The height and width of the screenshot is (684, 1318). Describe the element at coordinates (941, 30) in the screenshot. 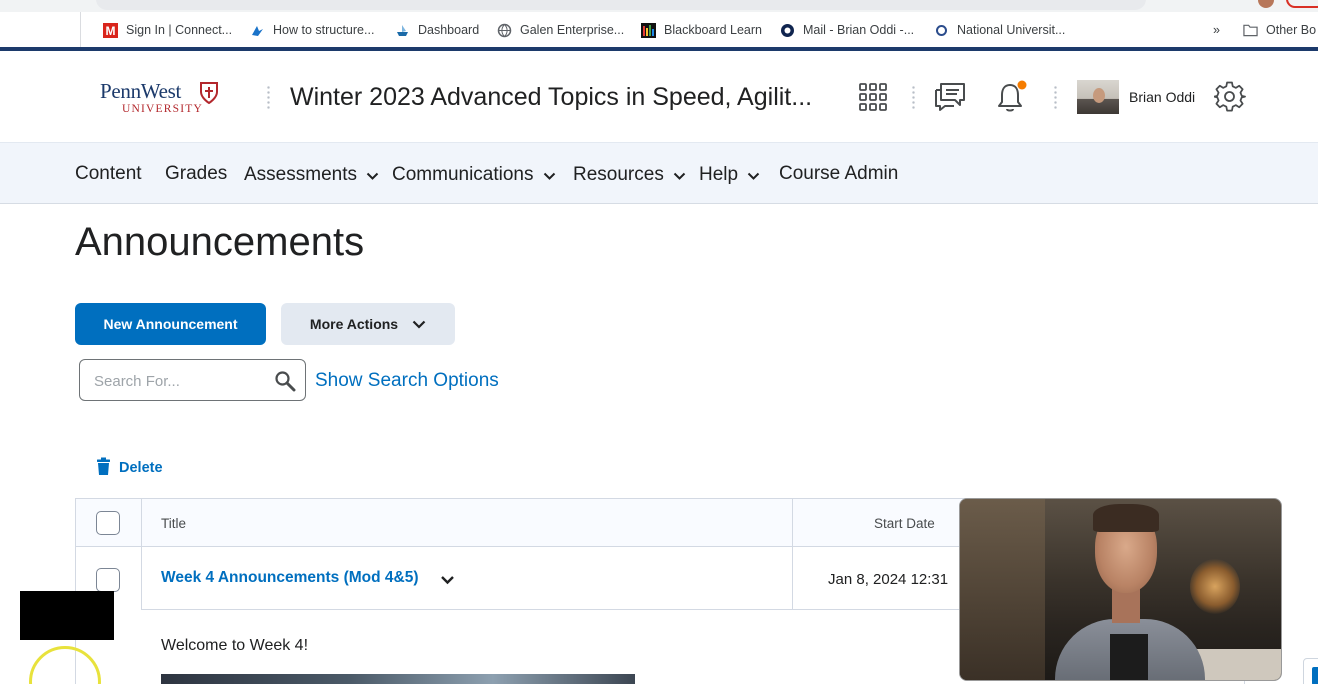

I see `circle-icon` at that location.